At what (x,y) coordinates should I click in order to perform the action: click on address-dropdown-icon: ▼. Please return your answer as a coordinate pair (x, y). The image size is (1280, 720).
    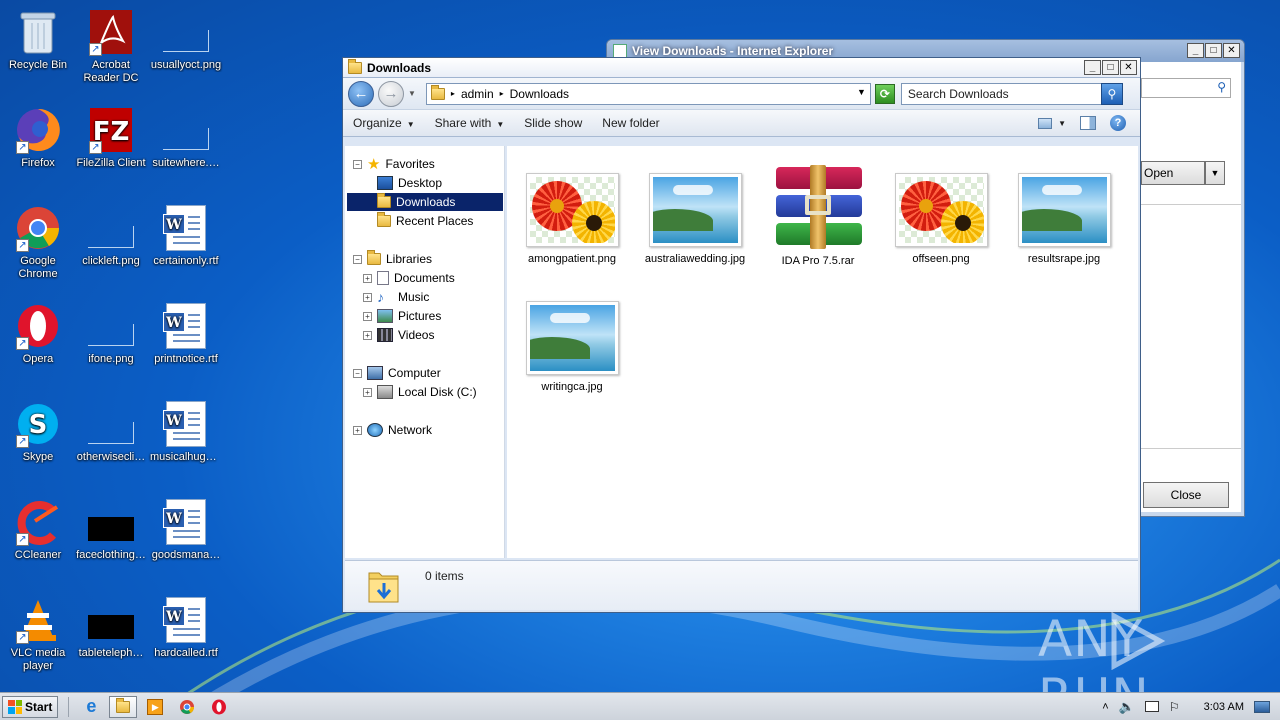
    Looking at the image, I should click on (861, 92).